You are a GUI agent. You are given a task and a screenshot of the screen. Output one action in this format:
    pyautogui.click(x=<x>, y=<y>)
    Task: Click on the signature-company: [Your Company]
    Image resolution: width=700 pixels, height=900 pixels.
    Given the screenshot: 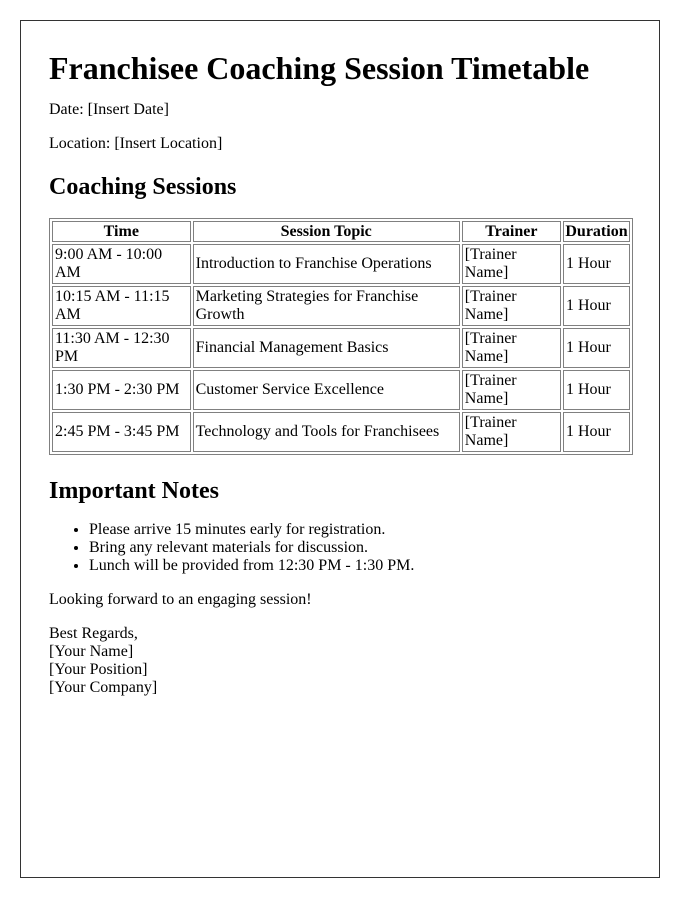 What is the action you would take?
    pyautogui.click(x=103, y=687)
    